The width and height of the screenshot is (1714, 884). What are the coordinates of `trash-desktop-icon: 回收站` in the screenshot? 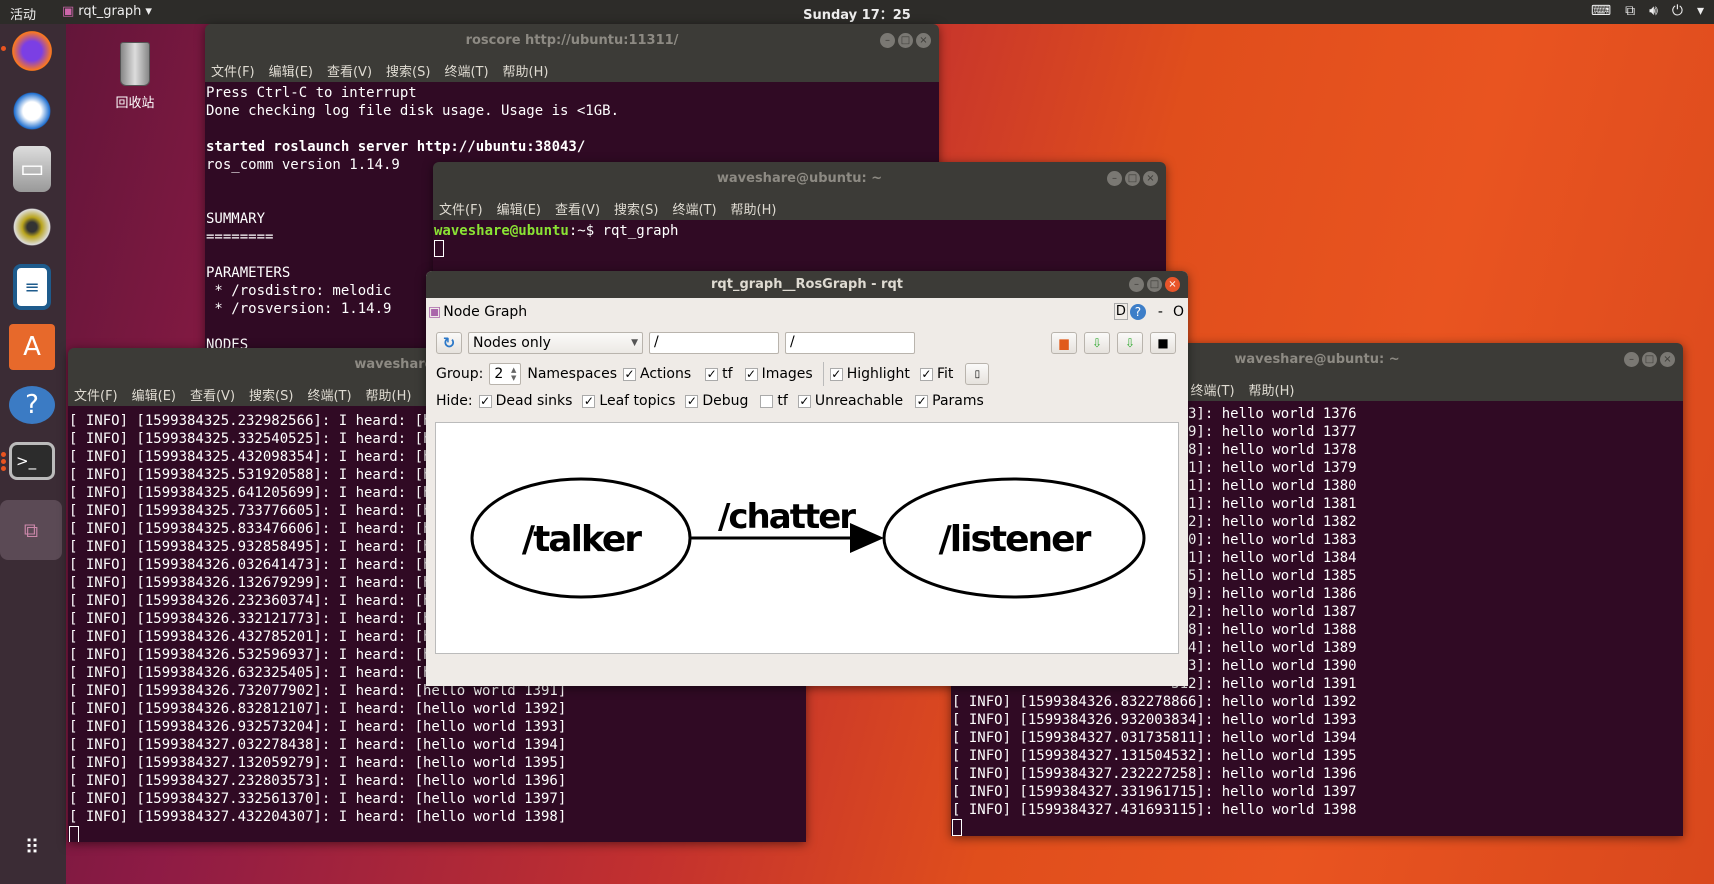 It's located at (135, 76).